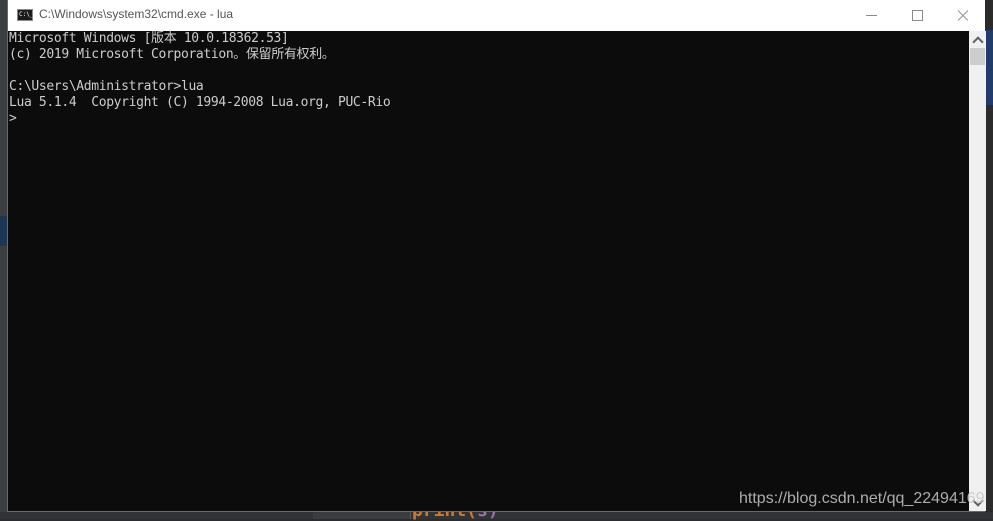 The width and height of the screenshot is (993, 521). What do you see at coordinates (362, 515) in the screenshot?
I see `background-gutter` at bounding box center [362, 515].